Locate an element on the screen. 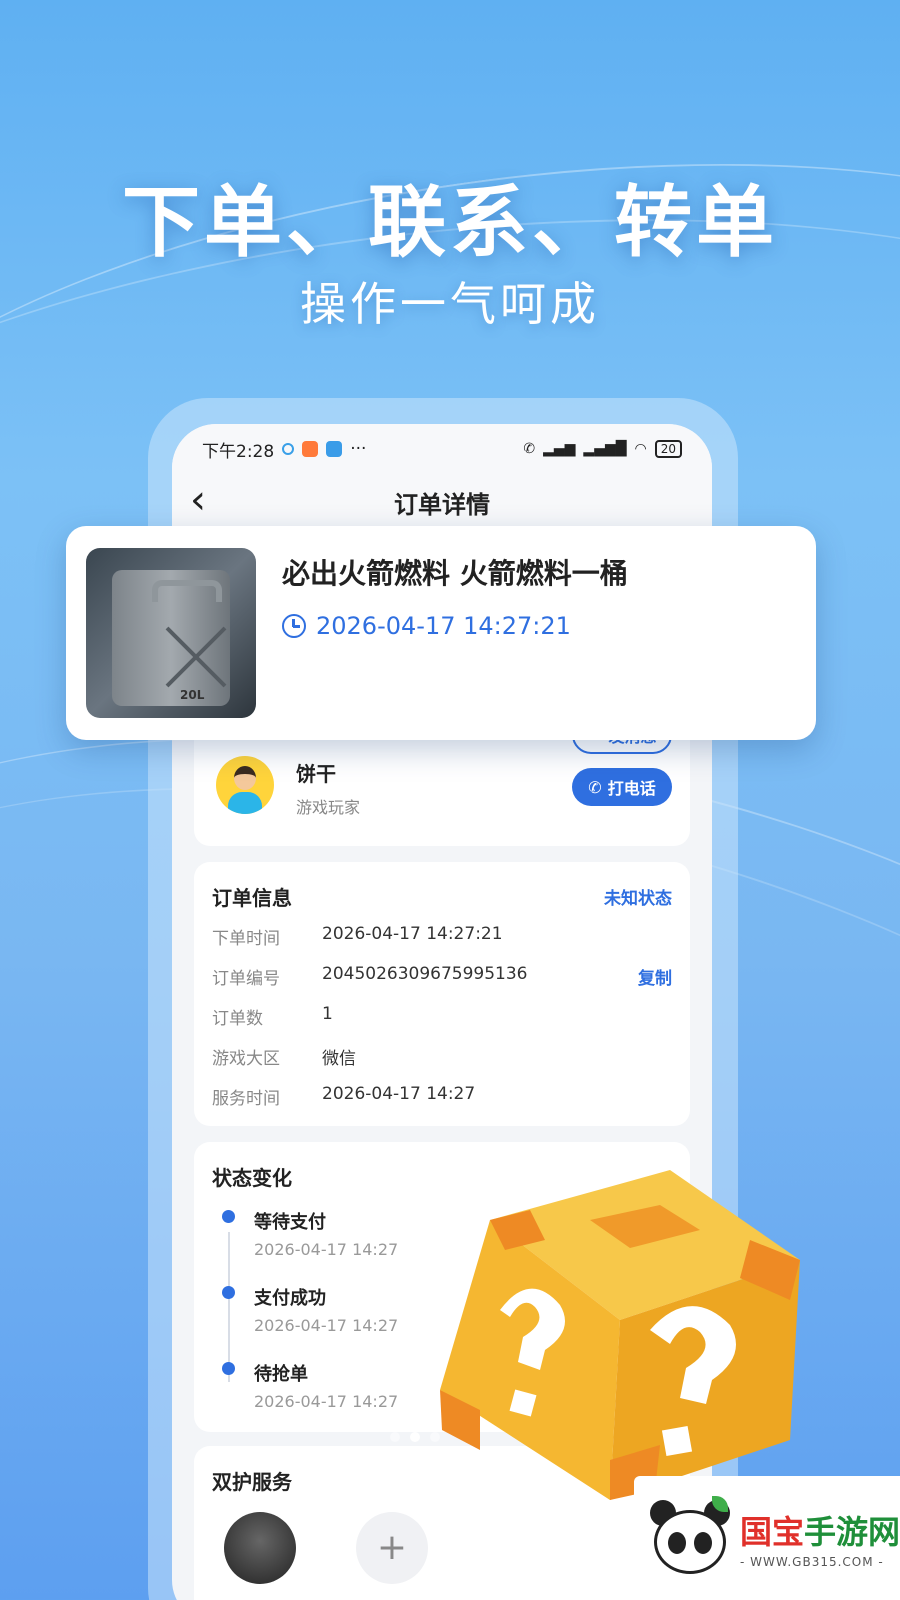 The height and width of the screenshot is (1600, 900). signal-hd-icon: ▂▄▆█ is located at coordinates (605, 449).